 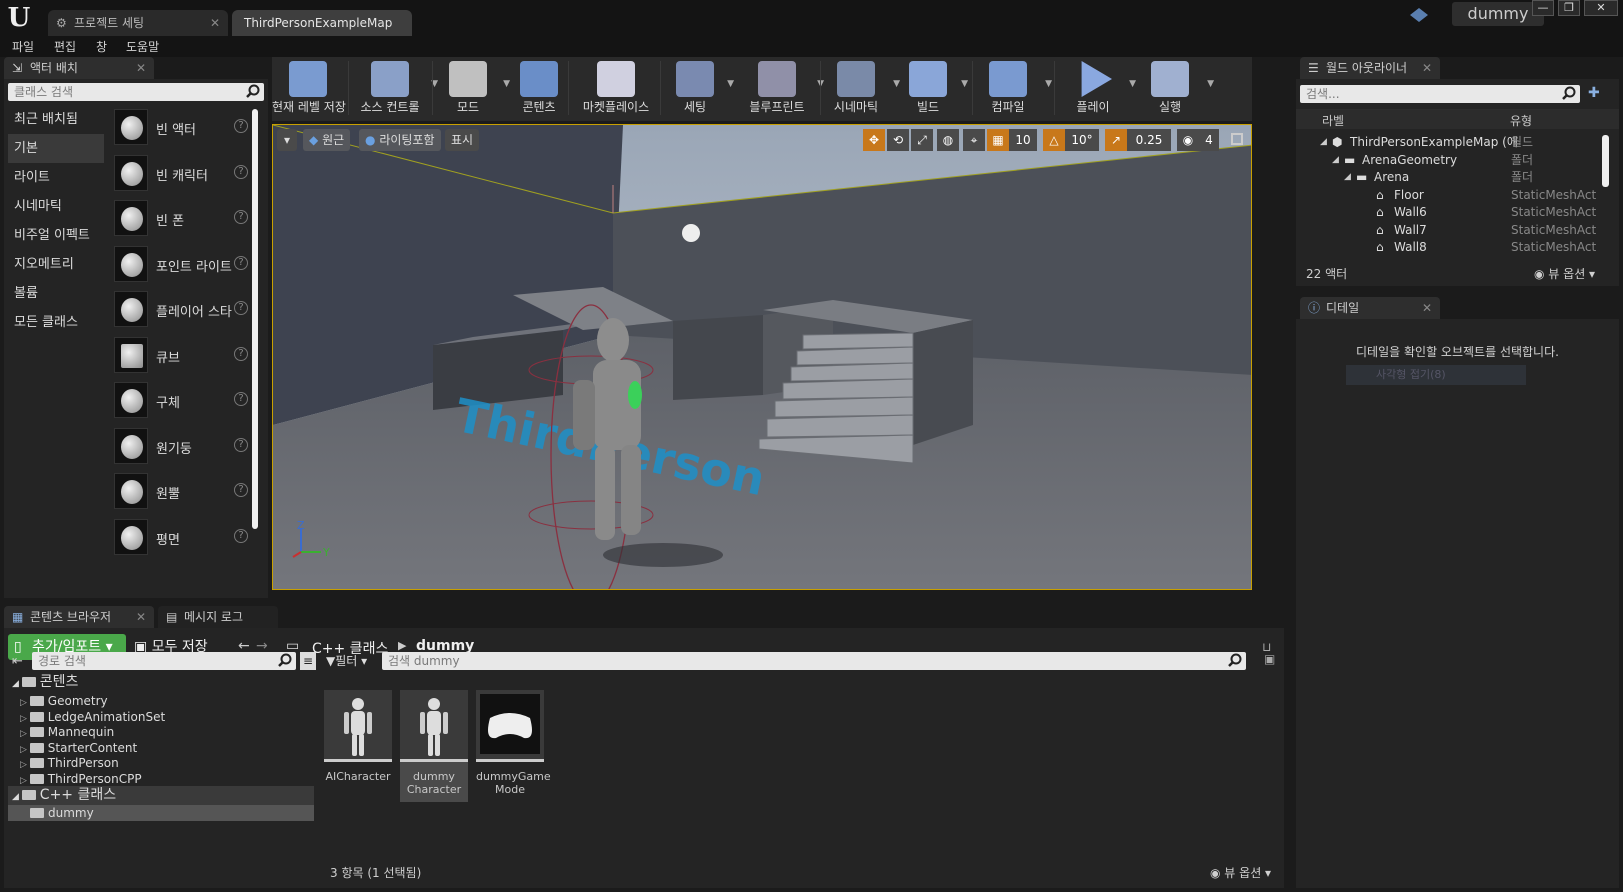 What do you see at coordinates (164, 661) in the screenshot?
I see `path-search-input: 경로 검색` at bounding box center [164, 661].